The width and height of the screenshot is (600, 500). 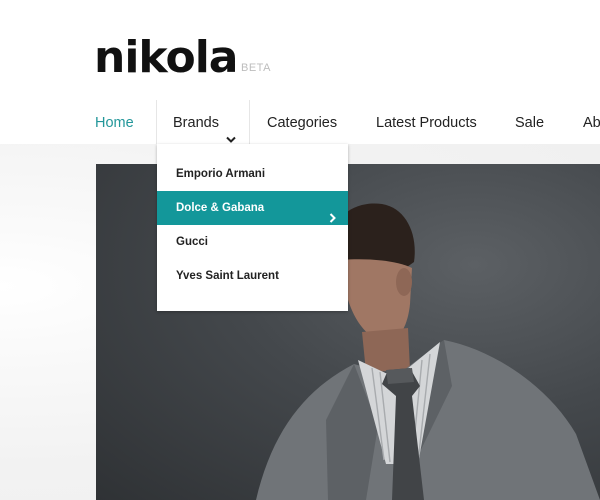 What do you see at coordinates (227, 276) in the screenshot?
I see `dropdown-item-label: Yves Saint Laurent` at bounding box center [227, 276].